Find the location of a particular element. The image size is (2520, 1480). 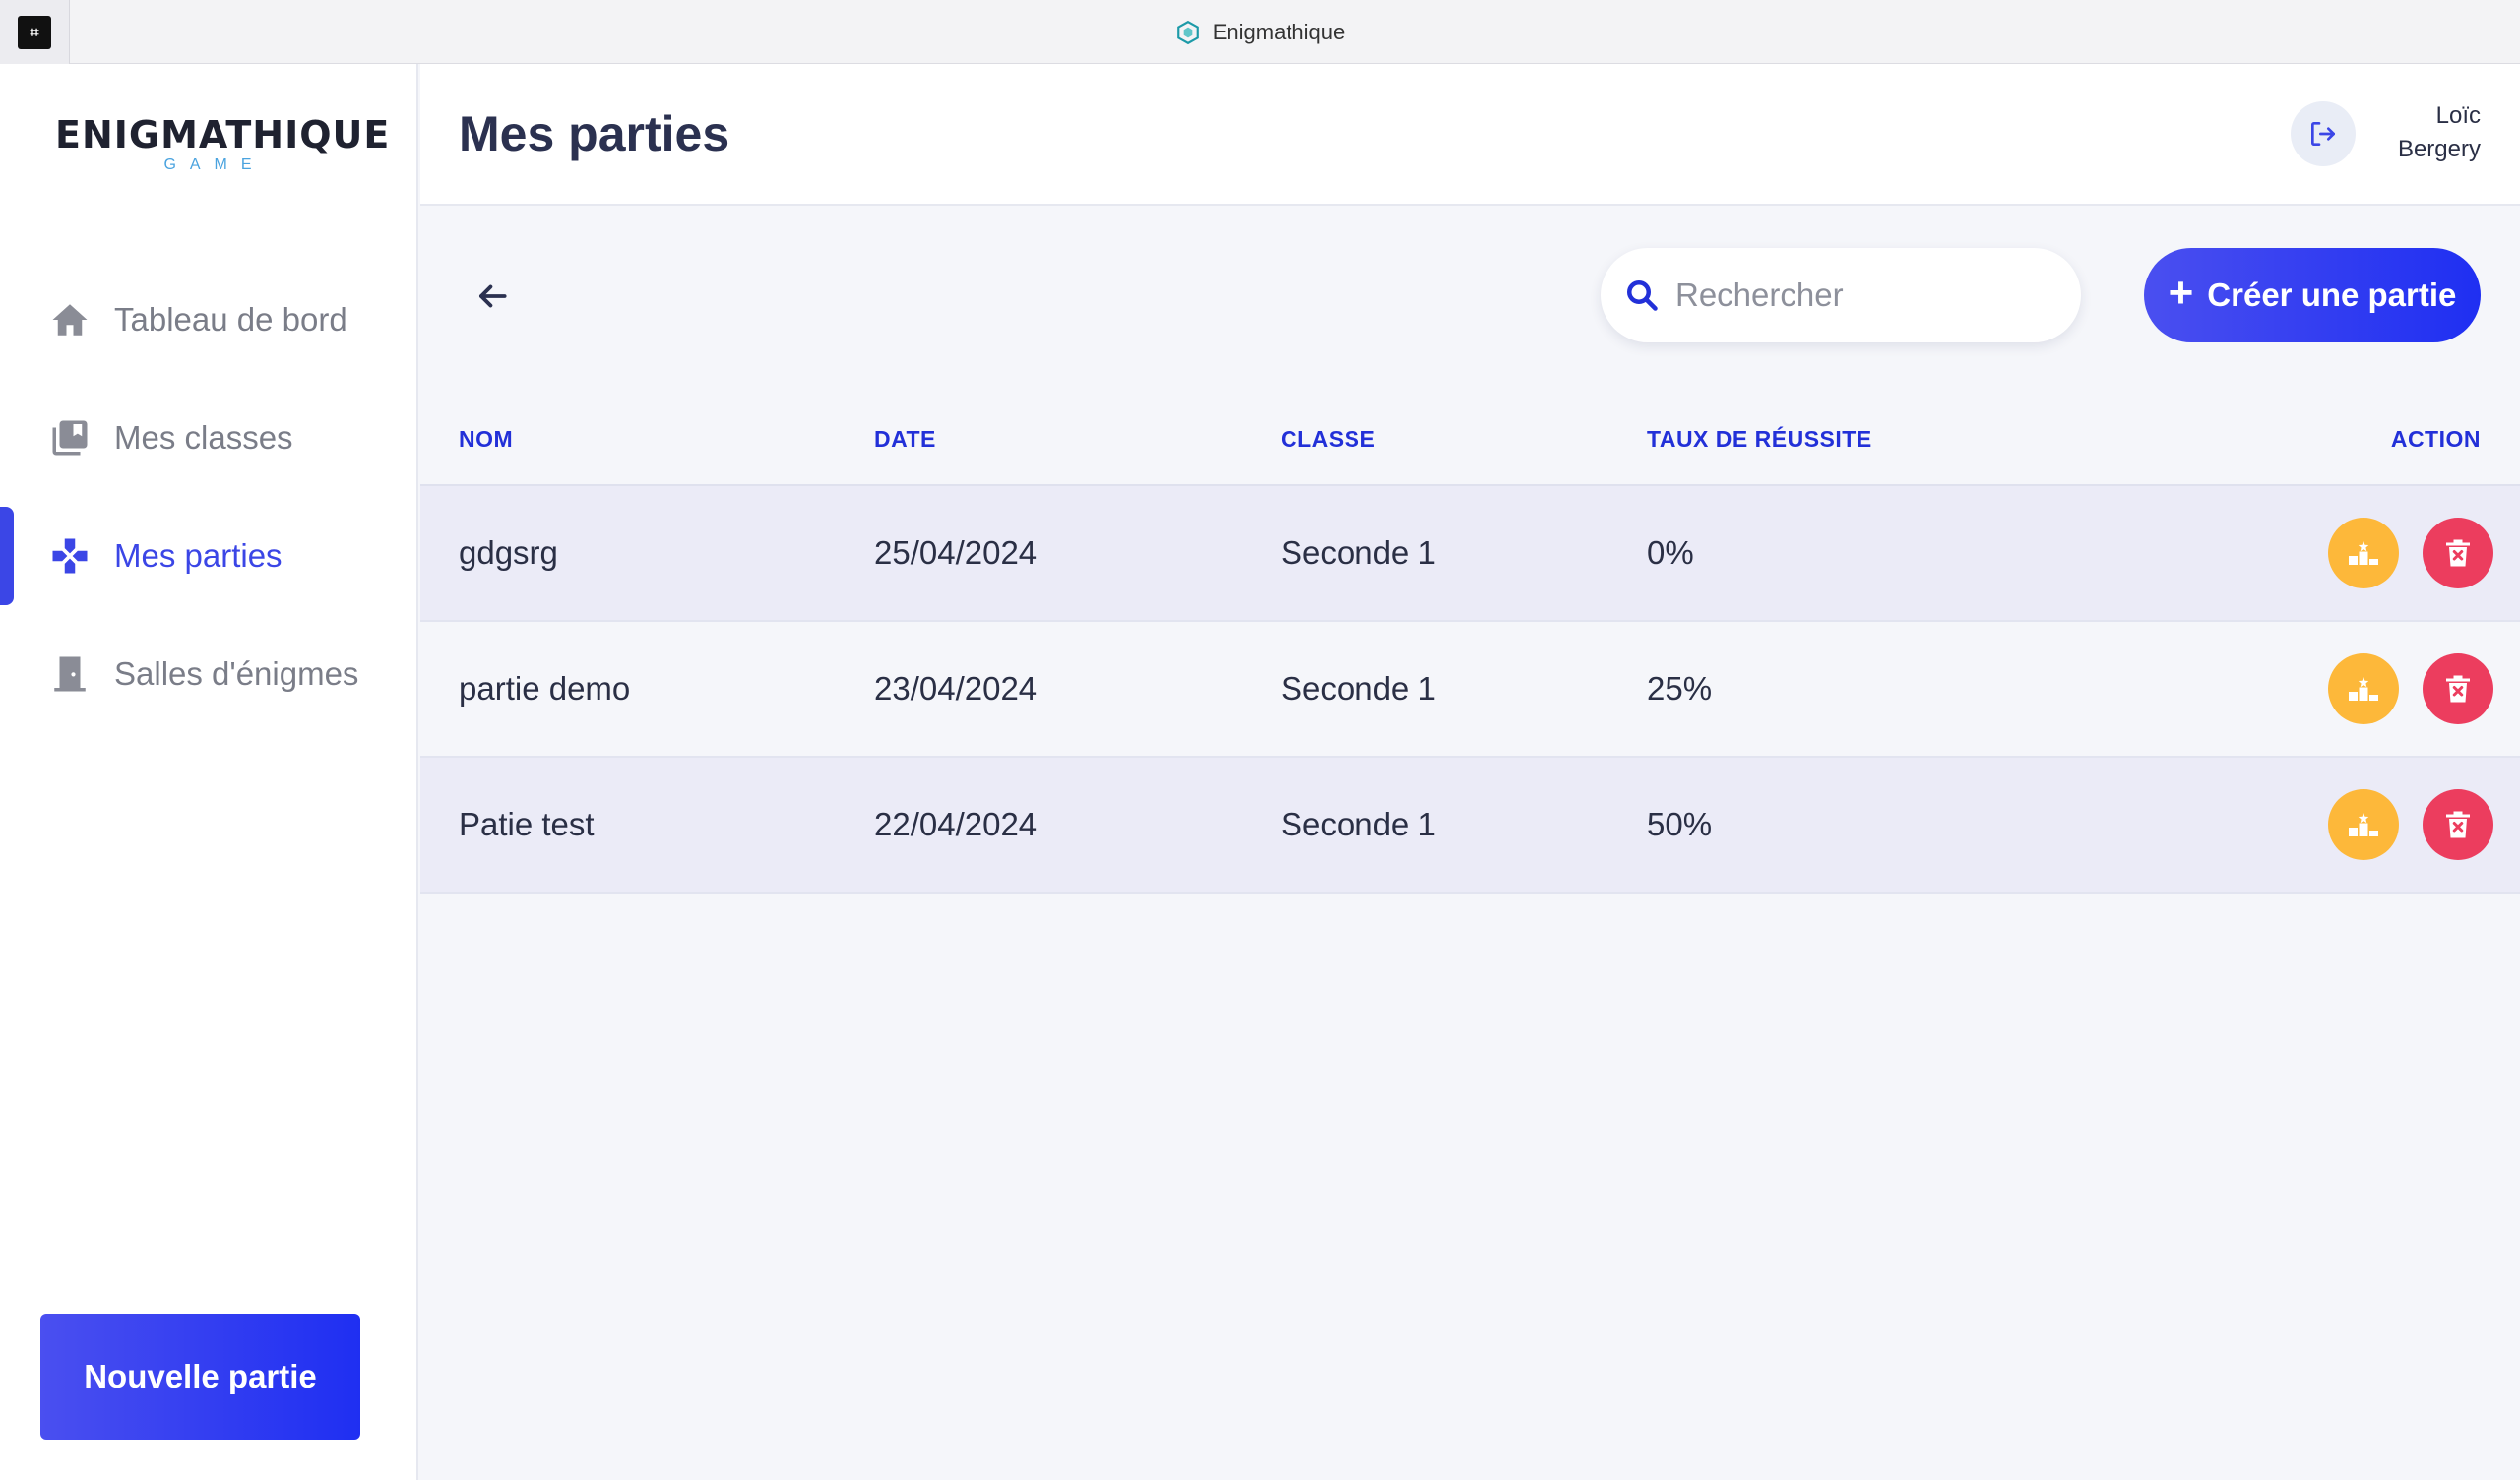

cell-taux: 0% is located at coordinates (1670, 552).